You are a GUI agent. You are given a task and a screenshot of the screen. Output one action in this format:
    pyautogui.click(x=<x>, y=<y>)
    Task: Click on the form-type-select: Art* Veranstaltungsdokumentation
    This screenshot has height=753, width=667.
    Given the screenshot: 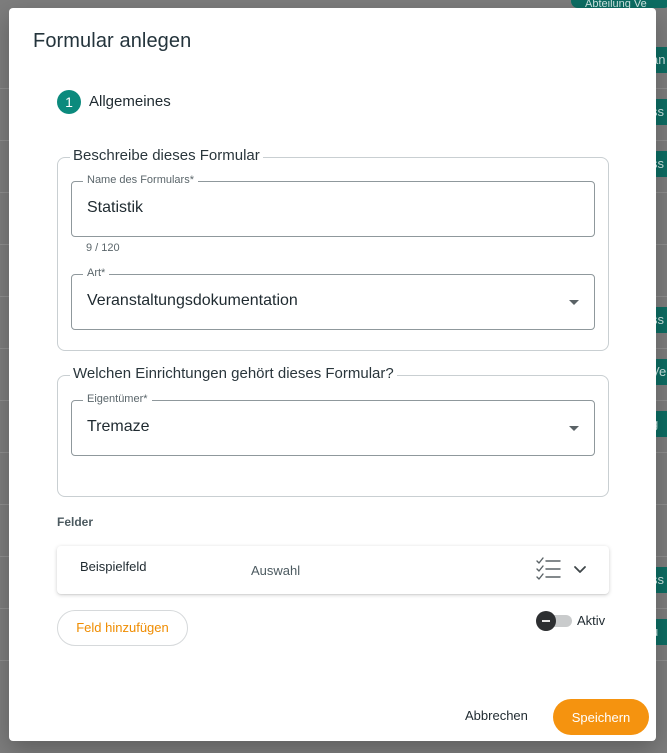 What is the action you would take?
    pyautogui.click(x=333, y=298)
    